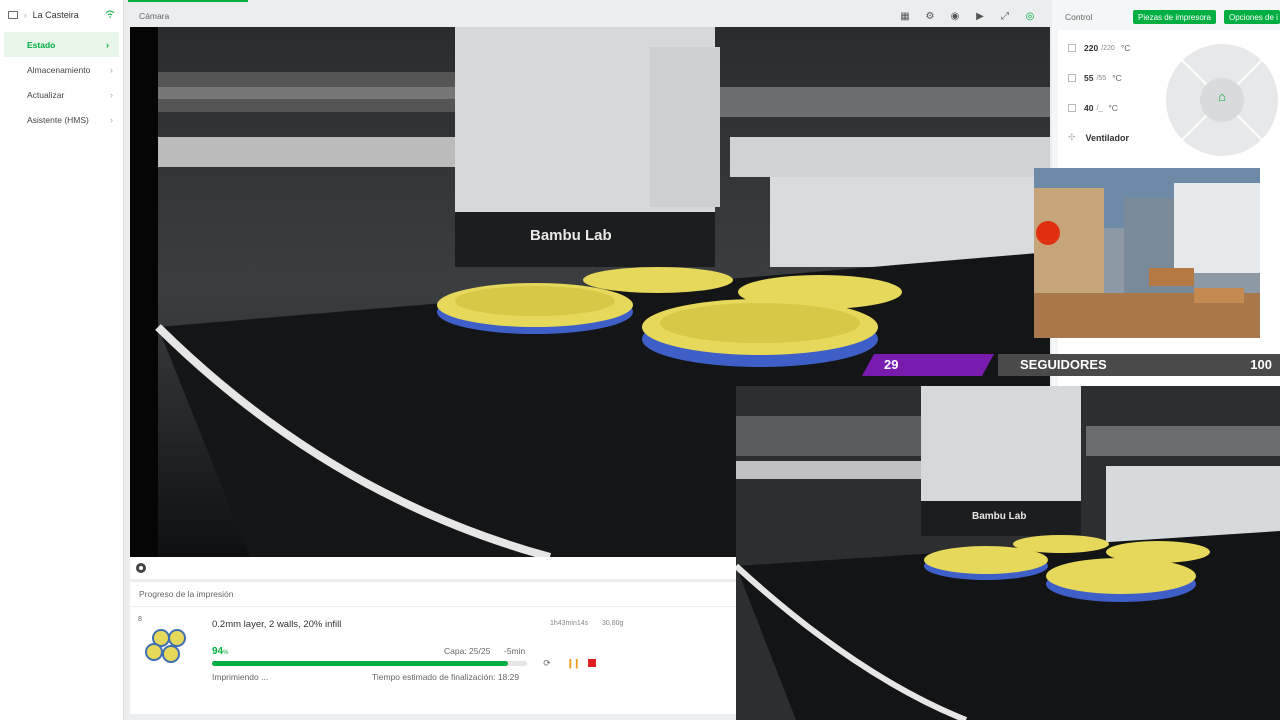 This screenshot has height=720, width=1280. I want to click on chamber-current: 40, so click(1089, 108).